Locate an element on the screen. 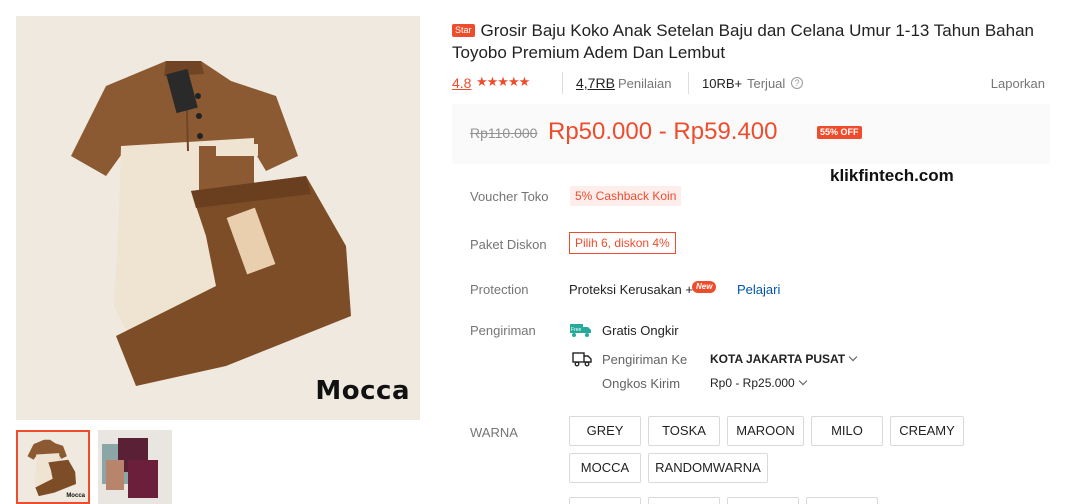 The image size is (1086, 504). variant-option-milo: MILO is located at coordinates (847, 431).